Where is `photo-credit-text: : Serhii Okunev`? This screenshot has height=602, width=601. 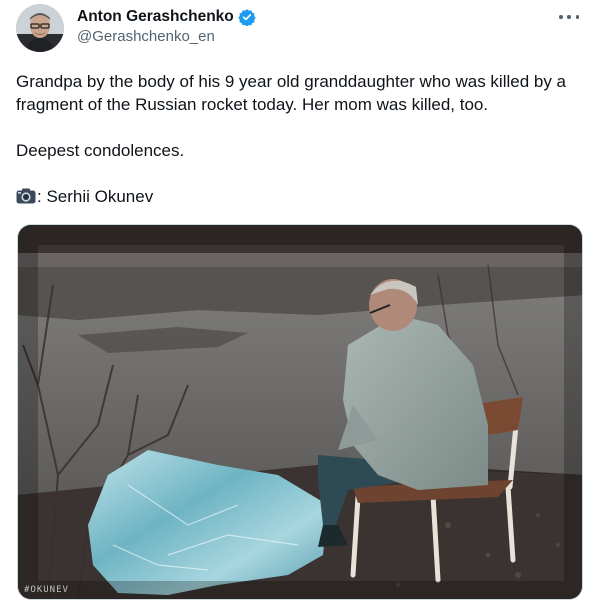
photo-credit-text: : Serhii Okunev is located at coordinates (95, 196).